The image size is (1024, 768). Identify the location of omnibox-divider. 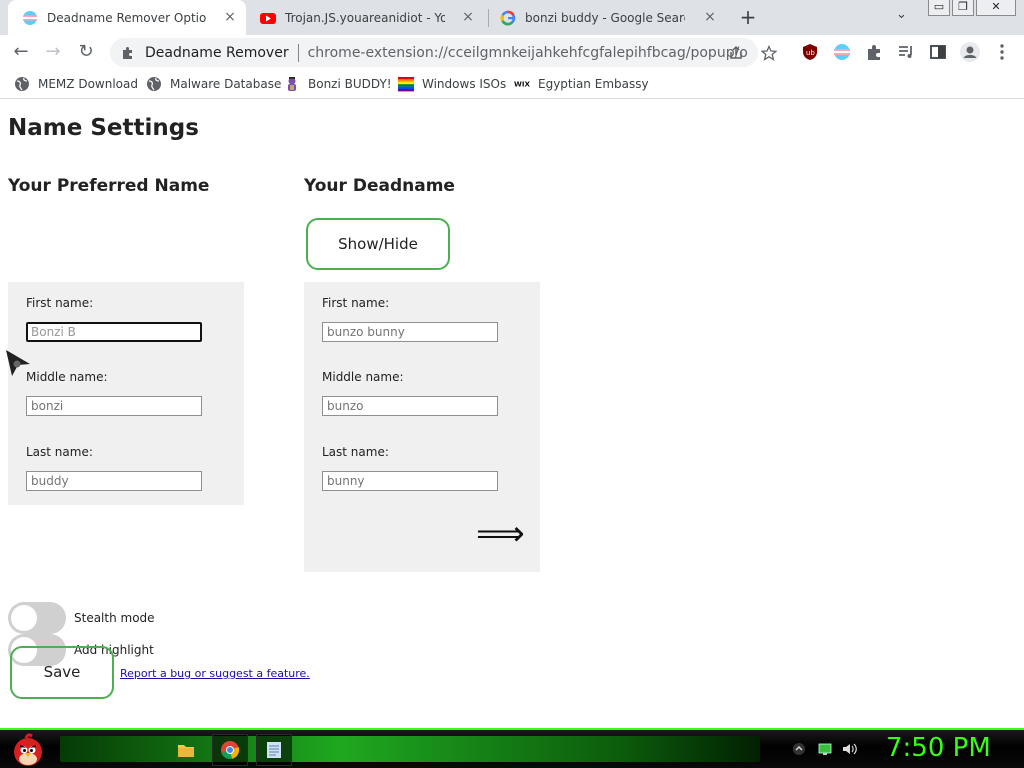
(298, 52).